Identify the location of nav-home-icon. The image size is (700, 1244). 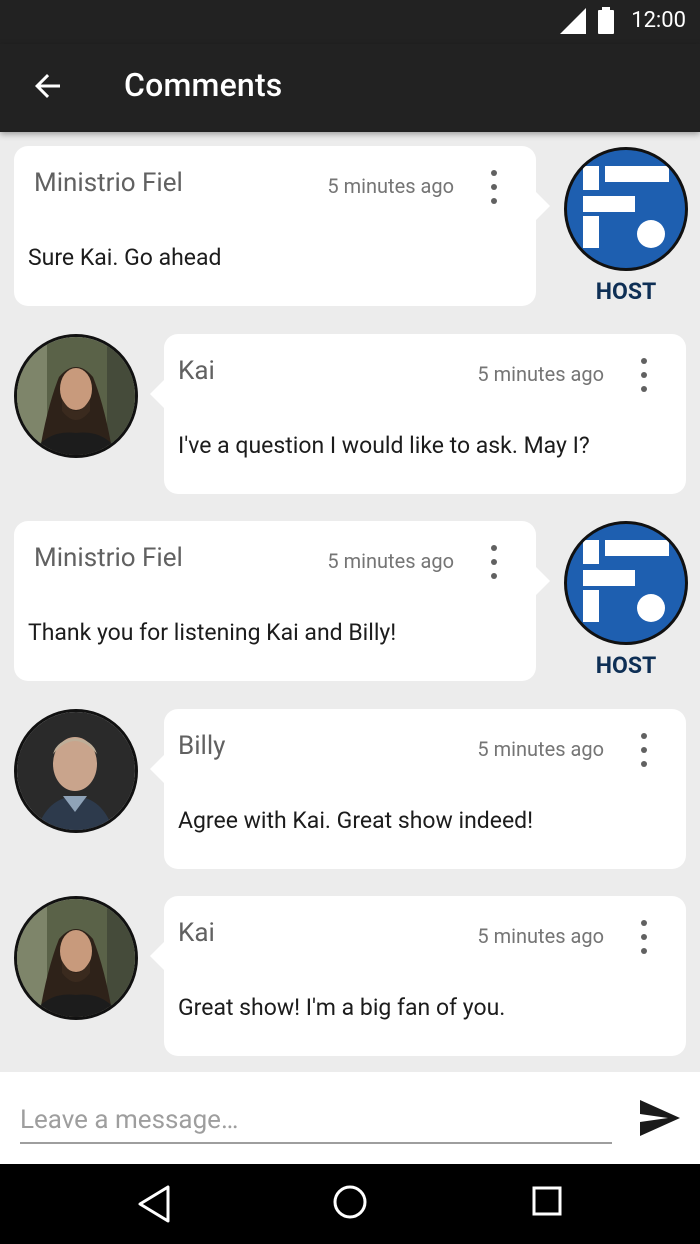
(350, 1202).